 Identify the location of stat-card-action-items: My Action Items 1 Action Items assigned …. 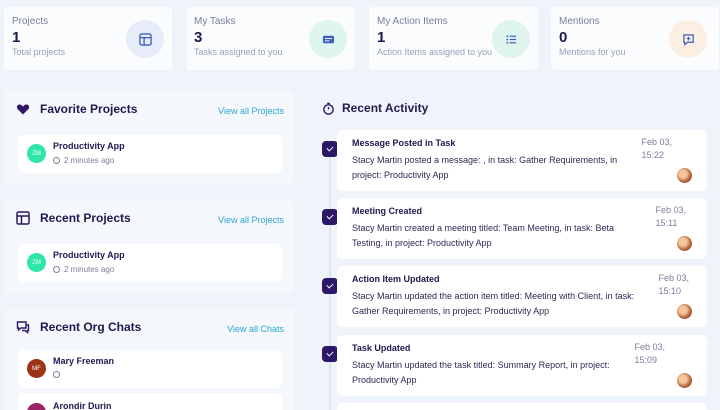
(453, 38).